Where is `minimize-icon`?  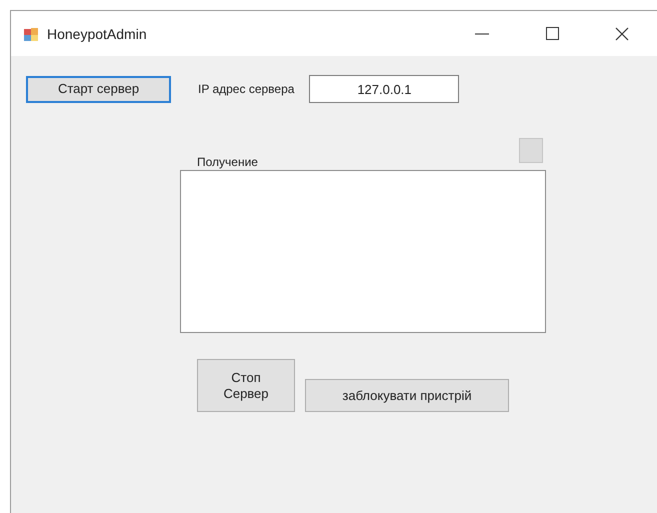 minimize-icon is located at coordinates (482, 33).